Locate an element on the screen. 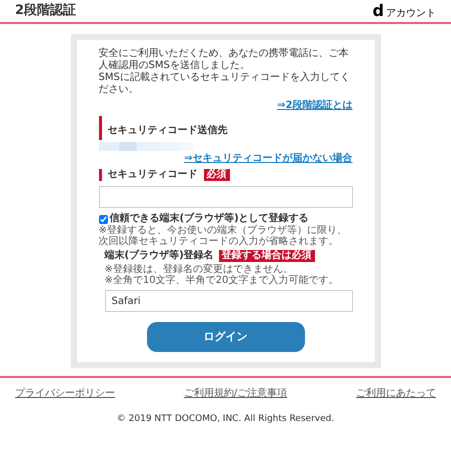 The image size is (451, 451). intro-text: 安全にご利用いただくため、あなたの携帯電話に、ご本人確認用のSMSを送信しました。 SMSに記載されているセキュリティコードを入力してください。 is located at coordinates (224, 72).